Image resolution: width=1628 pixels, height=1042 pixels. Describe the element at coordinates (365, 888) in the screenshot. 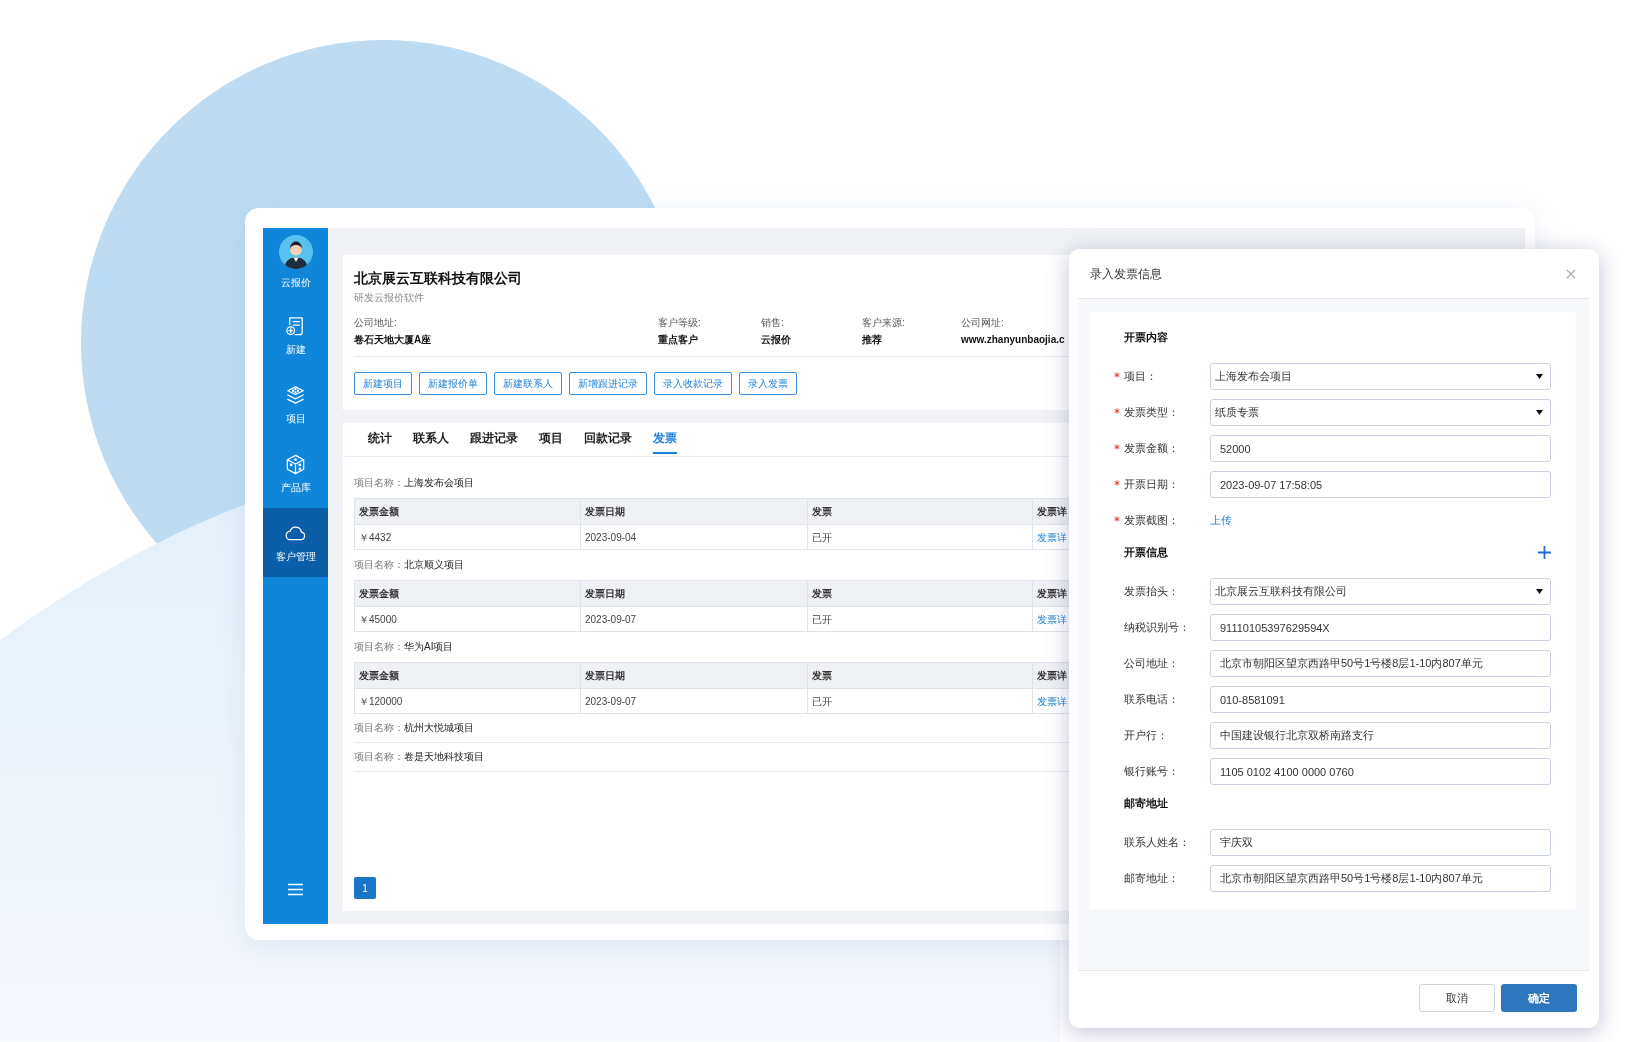

I see `page-button: 1` at that location.